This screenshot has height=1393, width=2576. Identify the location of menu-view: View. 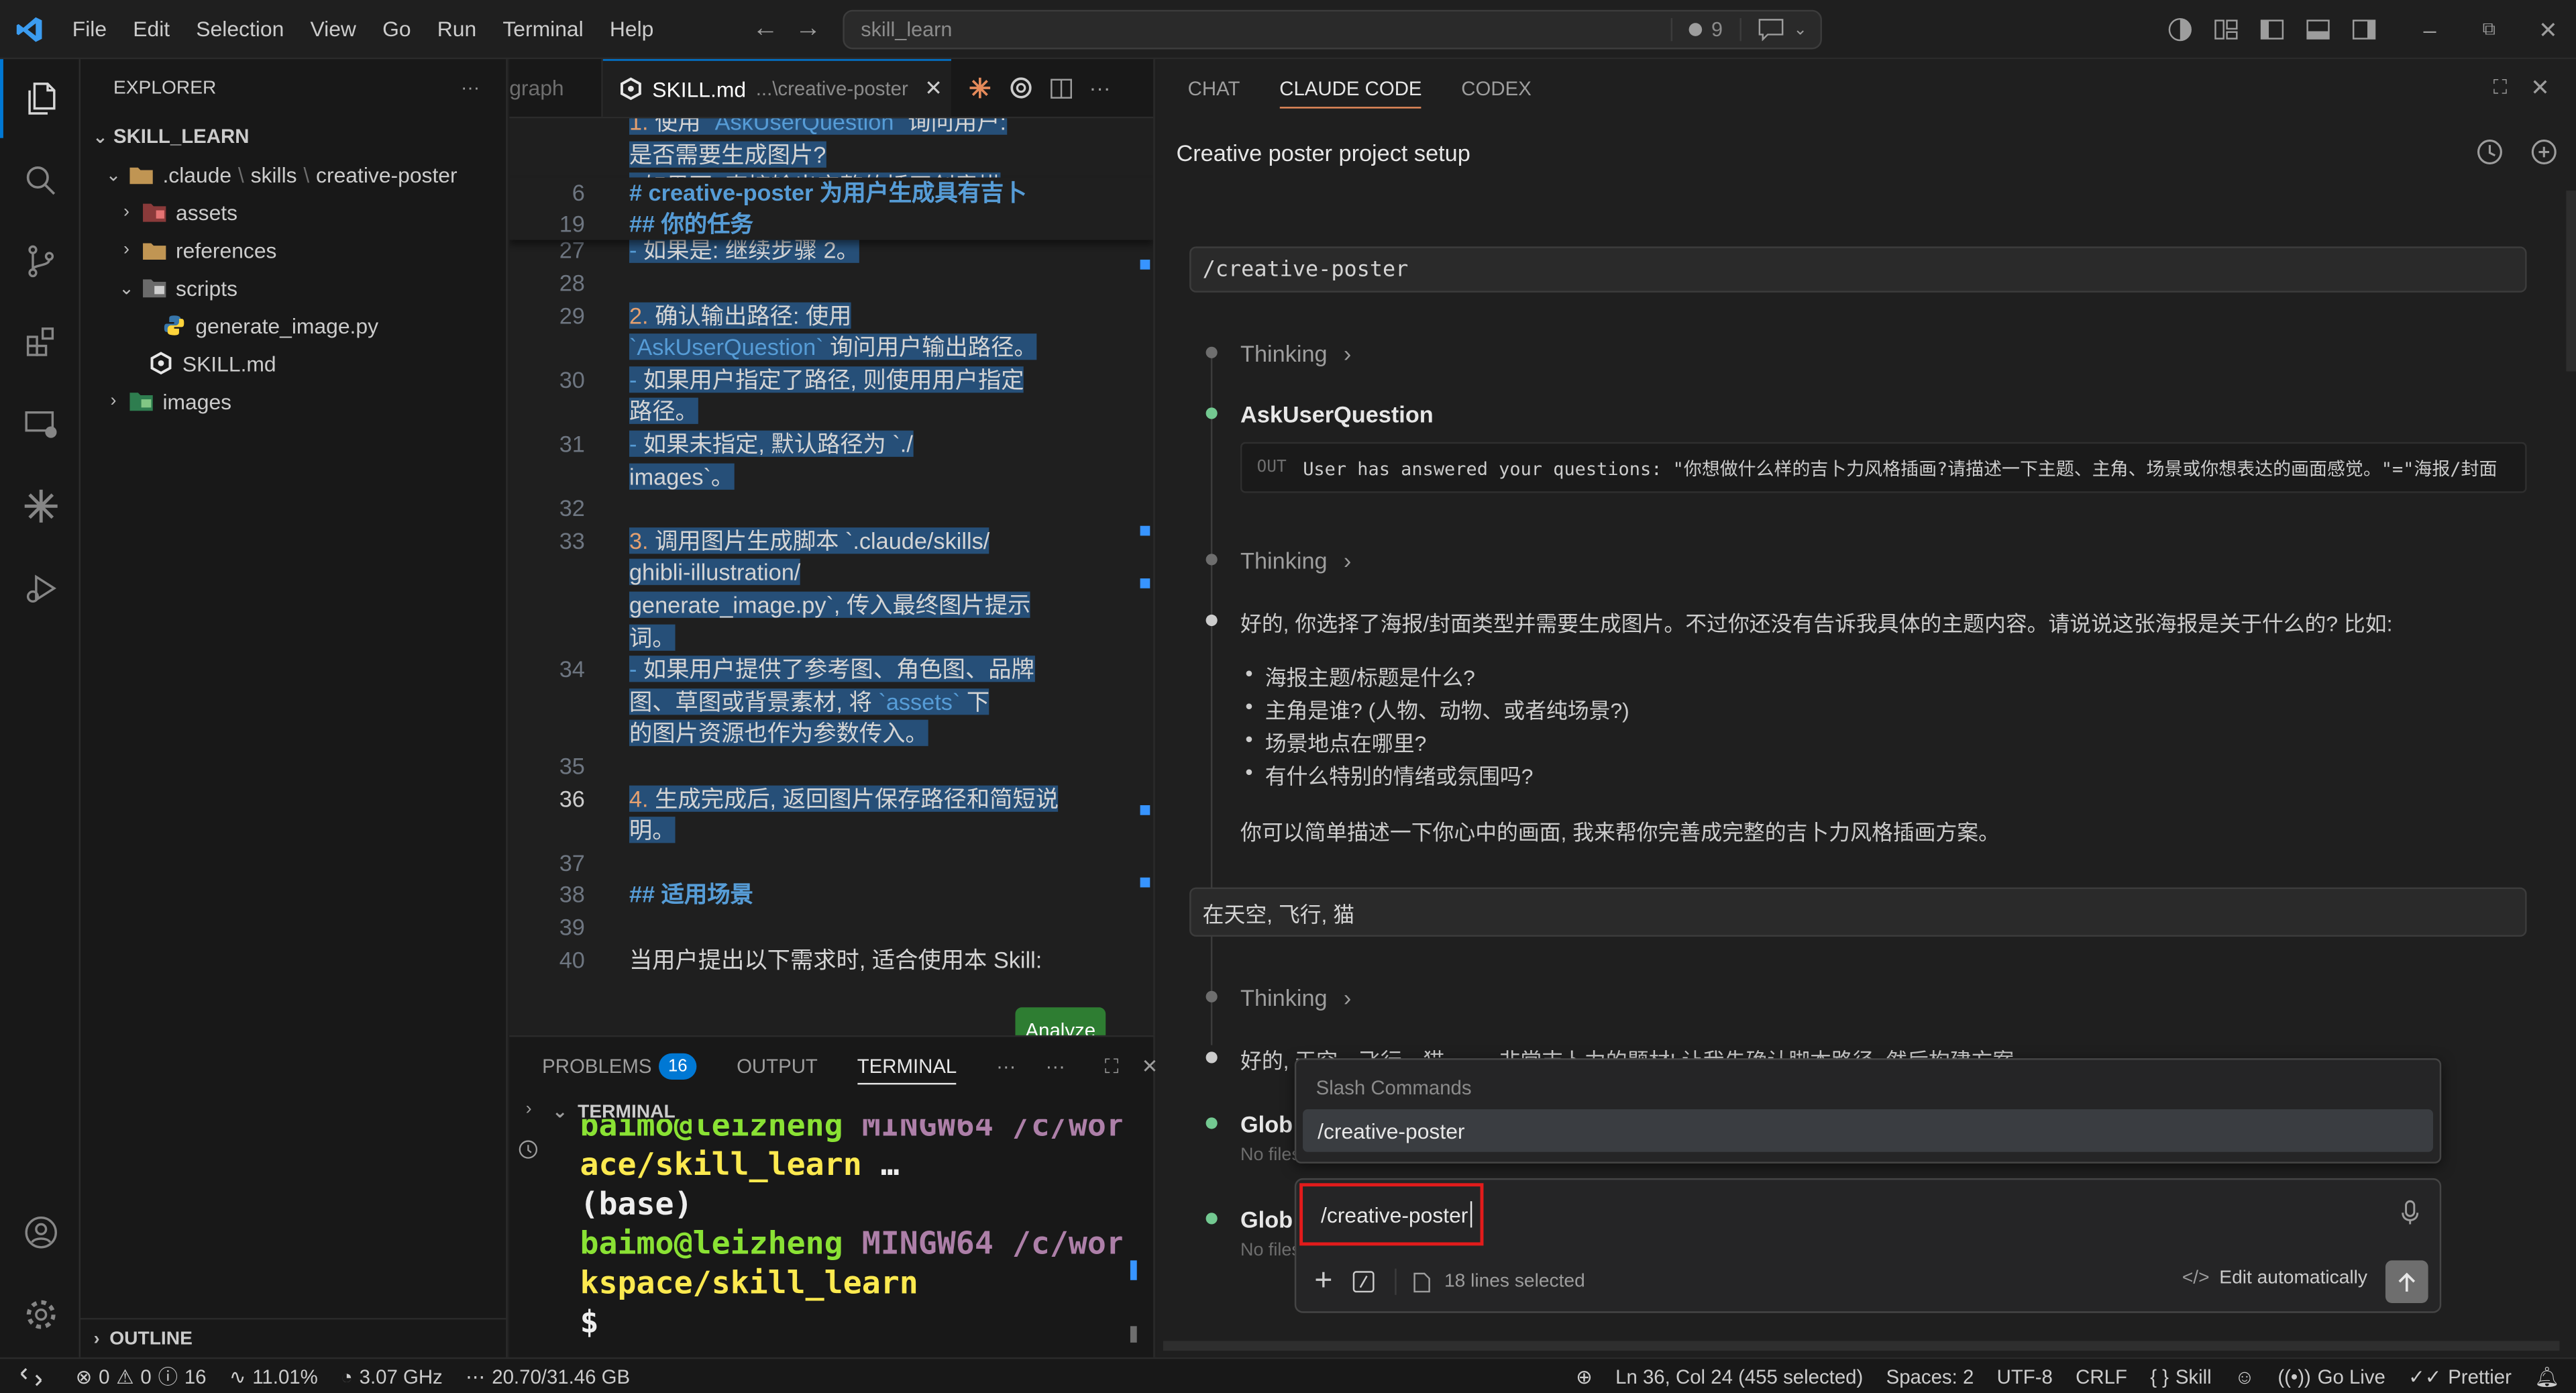
(333, 29).